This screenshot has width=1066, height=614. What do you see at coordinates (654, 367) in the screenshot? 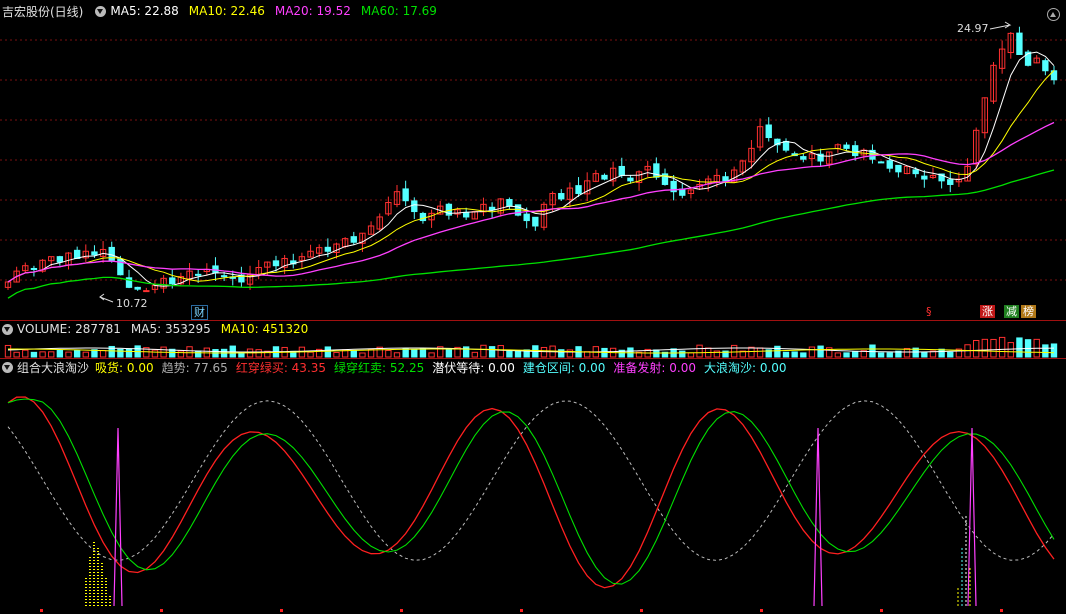
I see `zhunbei-value: 准备发射: 0.00` at bounding box center [654, 367].